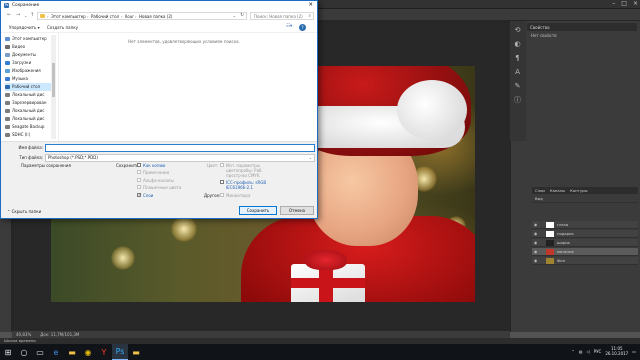 Image resolution: width=640 pixels, height=360 pixels. Describe the element at coordinates (624, 4) in the screenshot. I see `maximize-icon: □` at that location.